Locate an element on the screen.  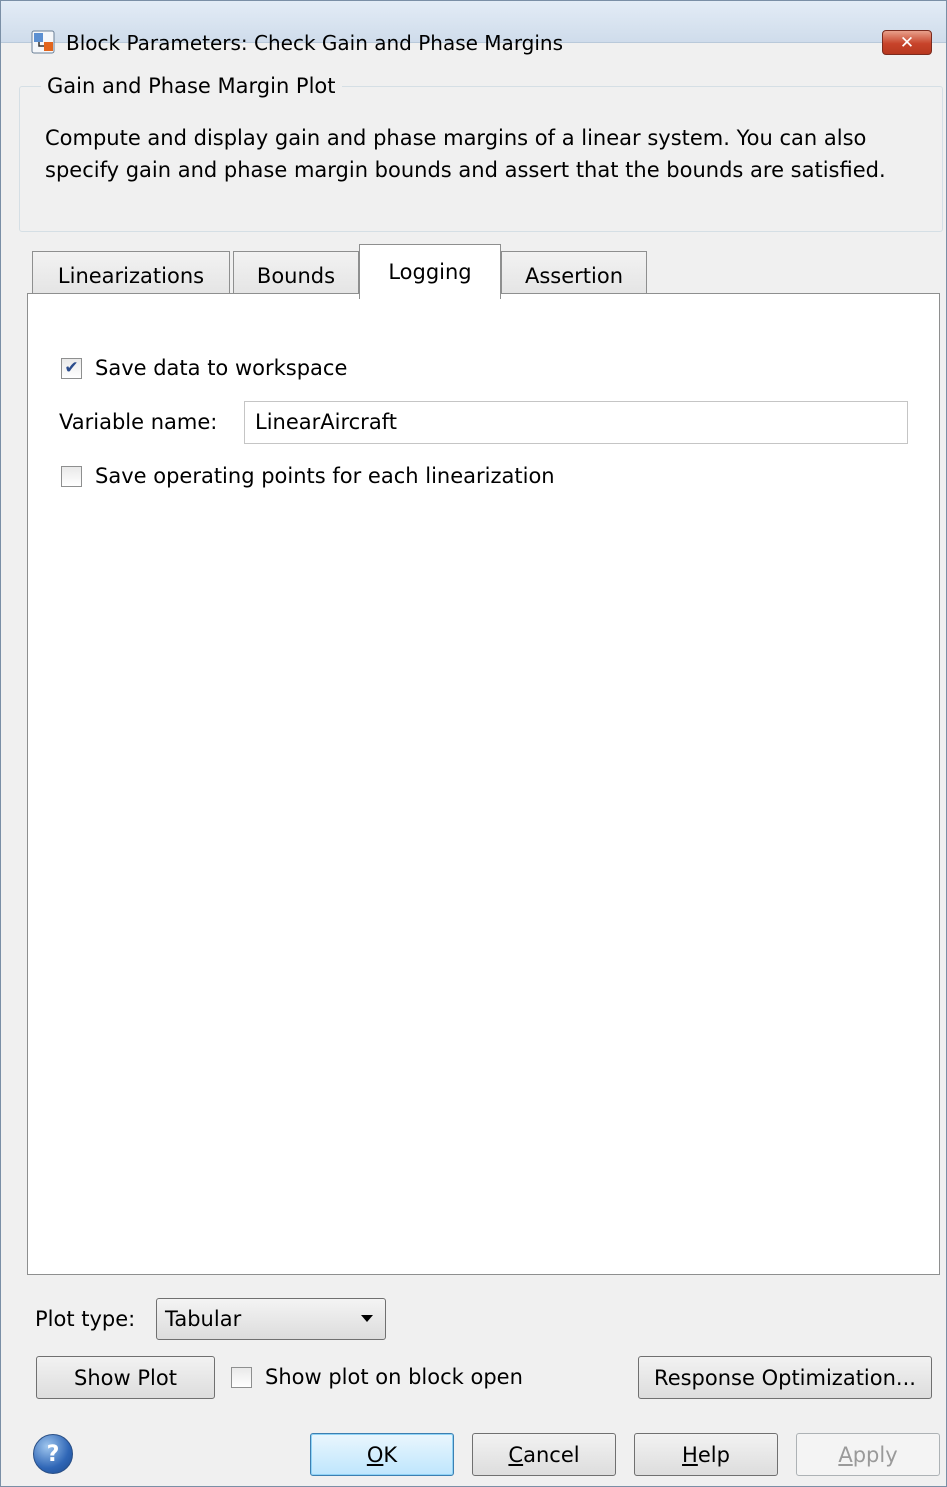
apply-button: Apply is located at coordinates (868, 1454).